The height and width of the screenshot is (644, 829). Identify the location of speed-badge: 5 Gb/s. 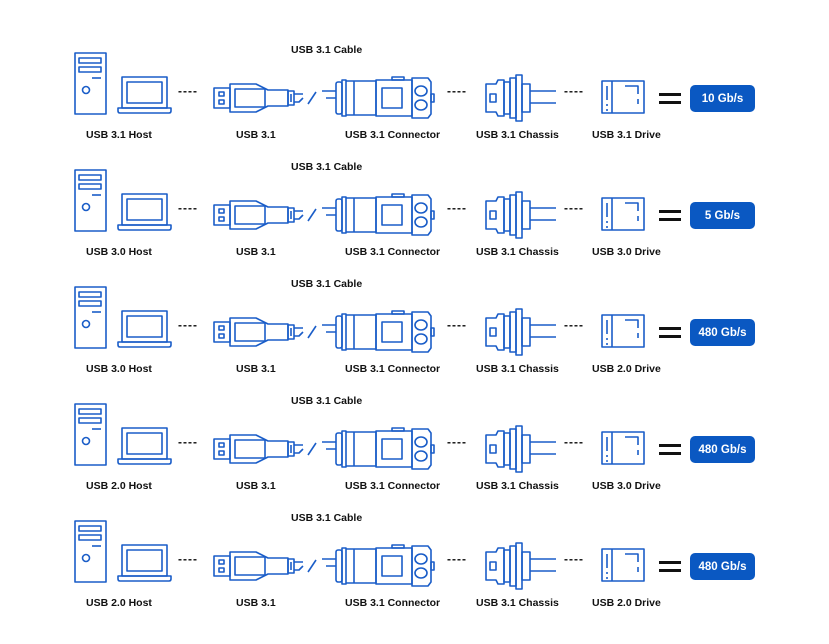
(722, 215).